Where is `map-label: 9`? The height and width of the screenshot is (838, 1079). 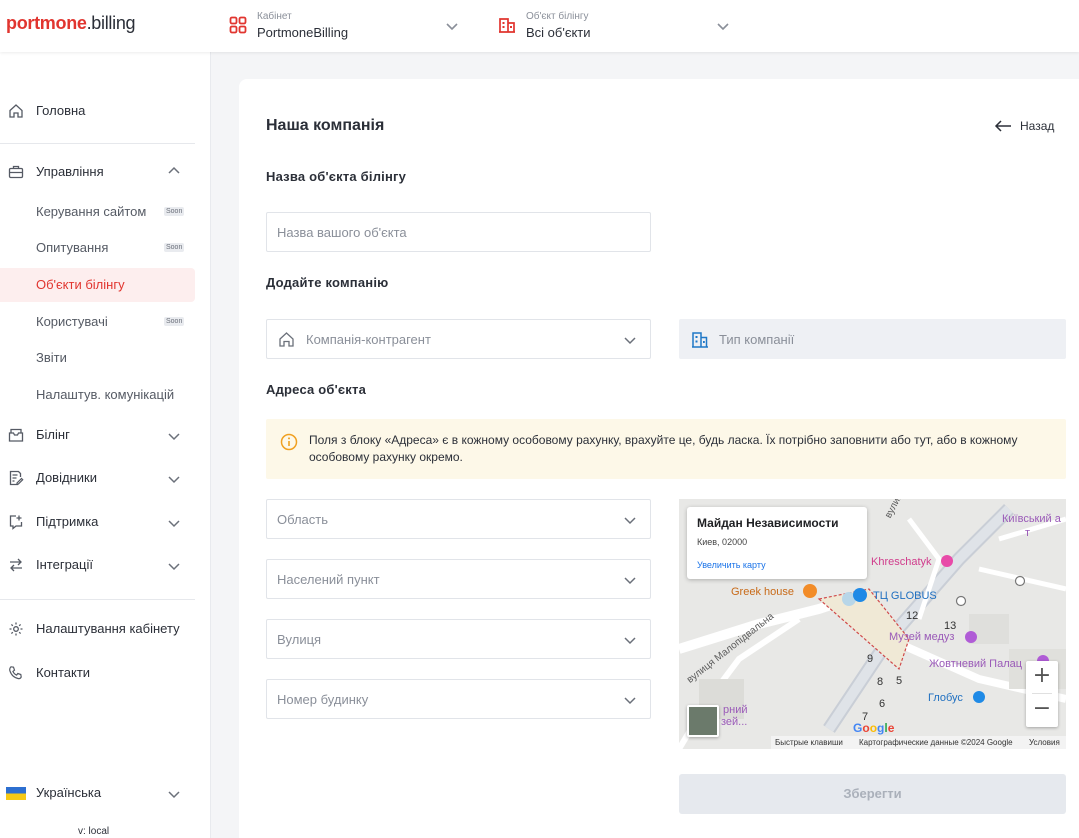
map-label: 9 is located at coordinates (870, 659).